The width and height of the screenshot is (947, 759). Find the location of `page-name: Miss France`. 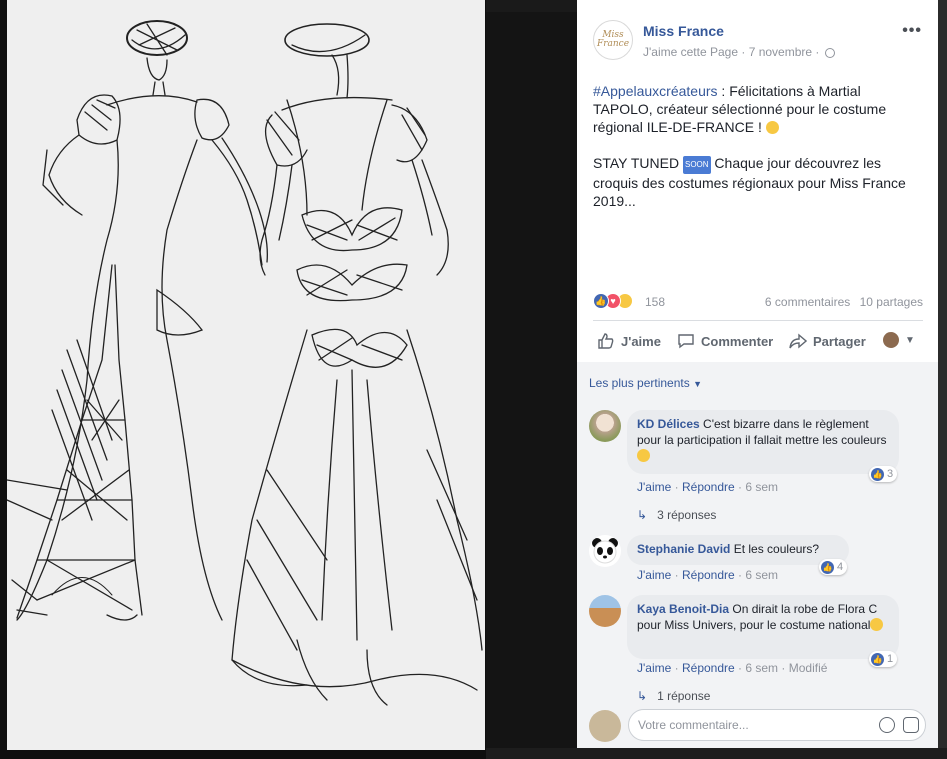

page-name: Miss France is located at coordinates (683, 31).